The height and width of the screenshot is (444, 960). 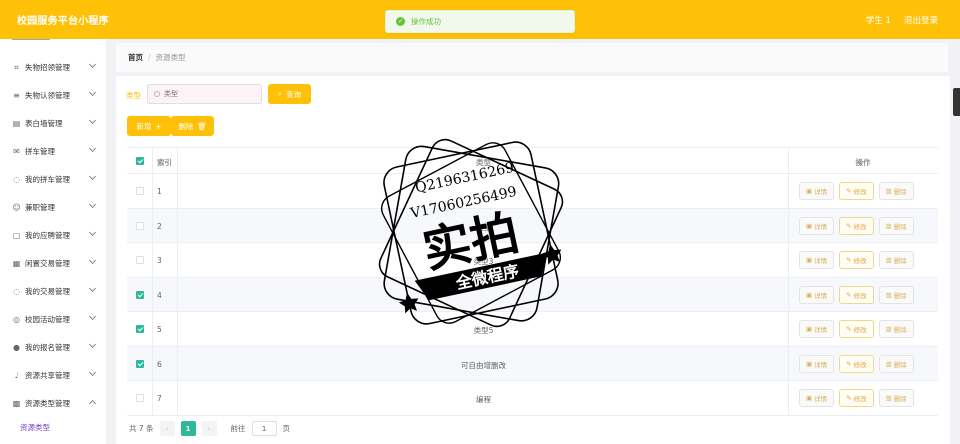 I want to click on row-index: 4, so click(x=159, y=295).